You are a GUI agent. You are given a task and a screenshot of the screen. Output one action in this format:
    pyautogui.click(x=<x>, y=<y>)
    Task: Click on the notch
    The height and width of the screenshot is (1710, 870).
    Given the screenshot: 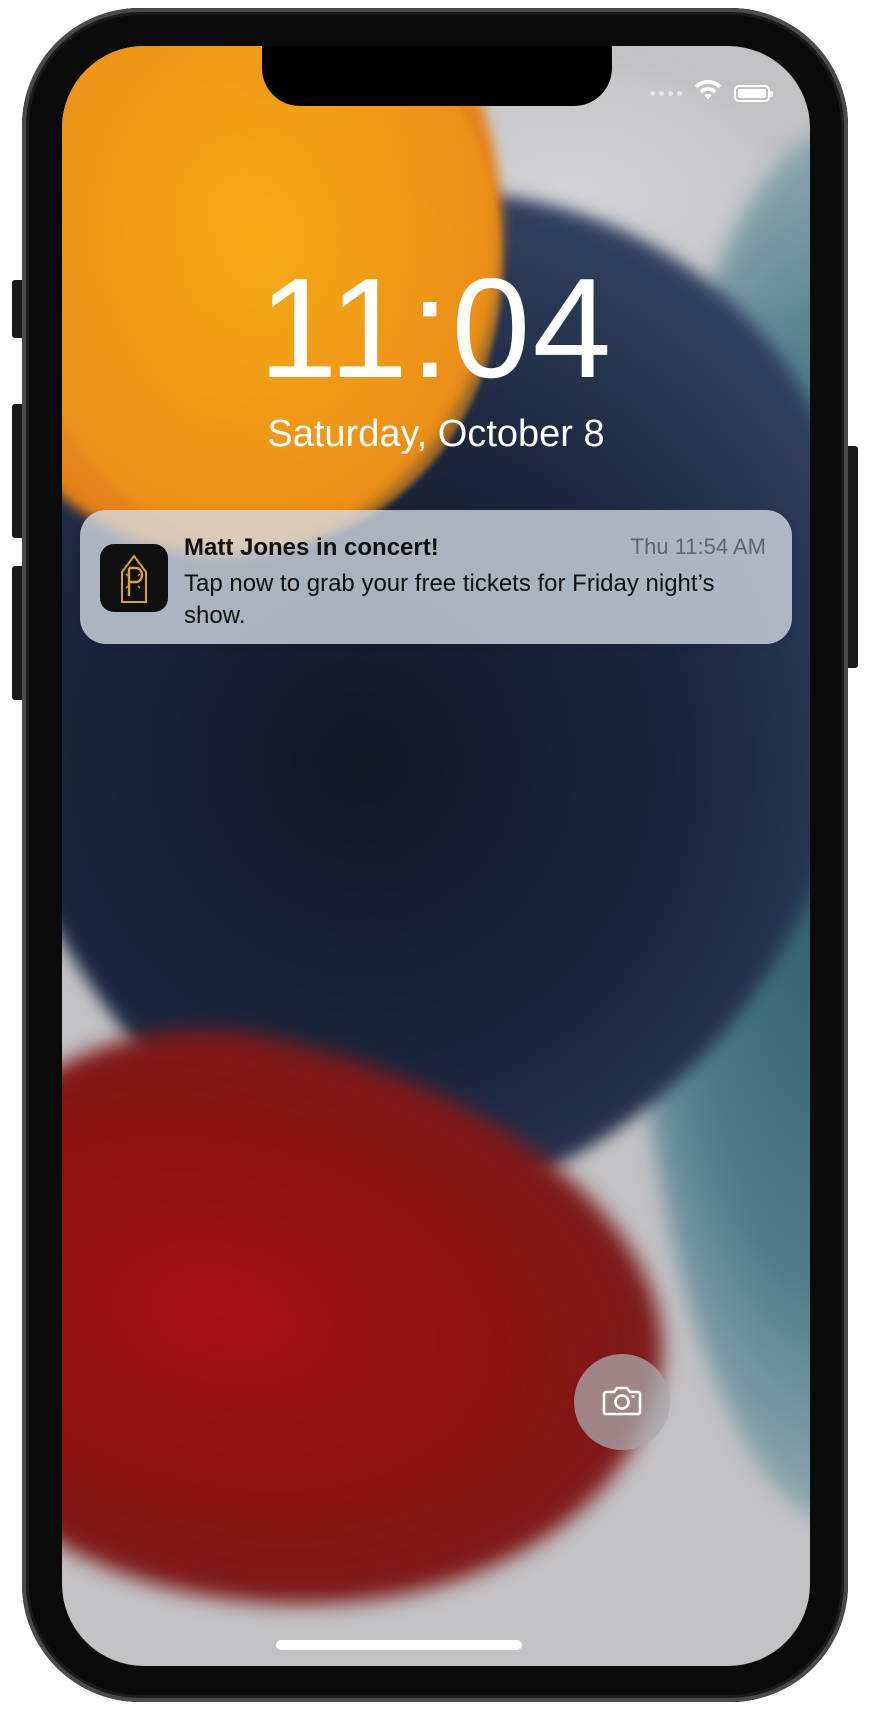 What is the action you would take?
    pyautogui.click(x=437, y=76)
    